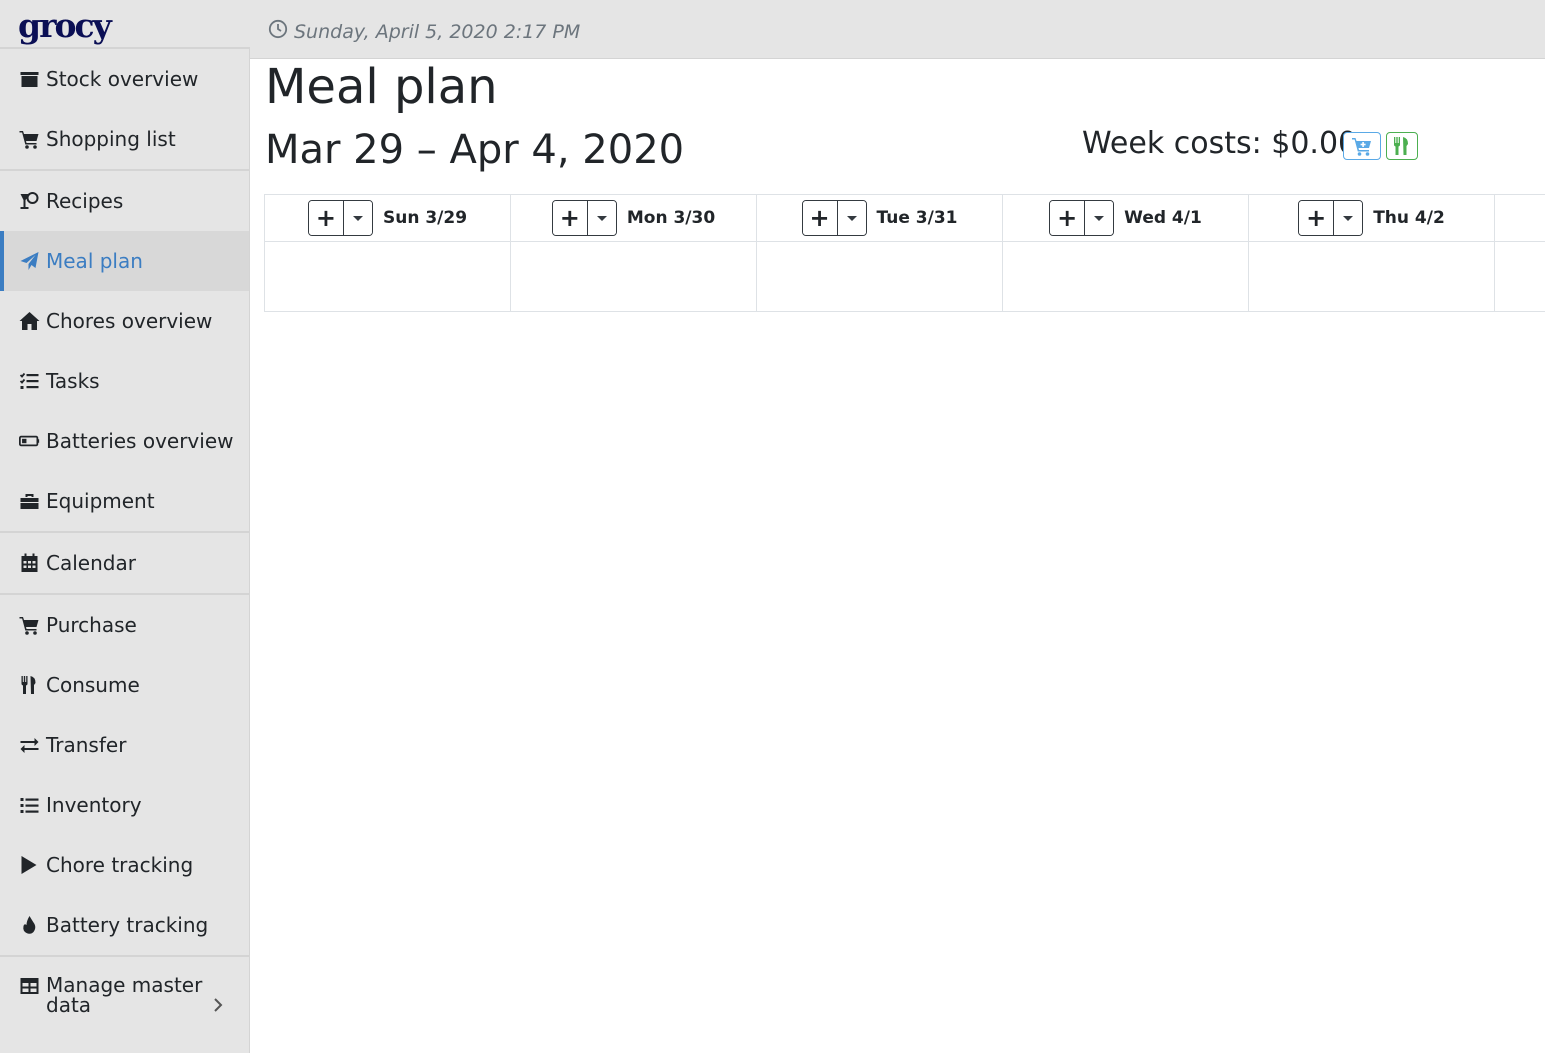 Image resolution: width=1545 pixels, height=1053 pixels. Describe the element at coordinates (31, 563) in the screenshot. I see `calendar-icon` at that location.